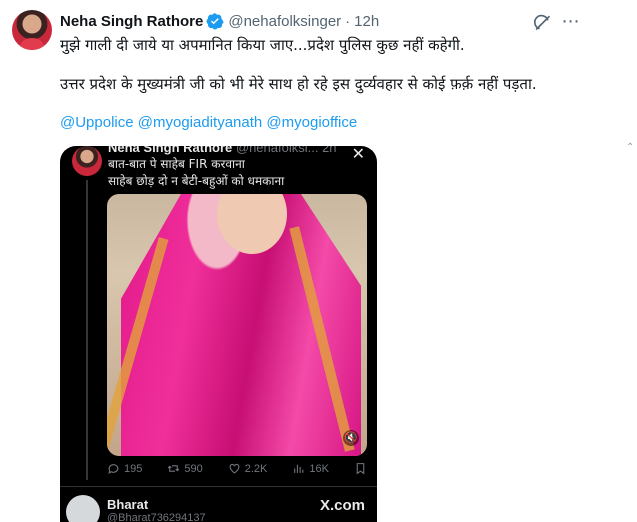 This screenshot has width=637, height=522. What do you see at coordinates (32, 30) in the screenshot?
I see `author-avatar` at bounding box center [32, 30].